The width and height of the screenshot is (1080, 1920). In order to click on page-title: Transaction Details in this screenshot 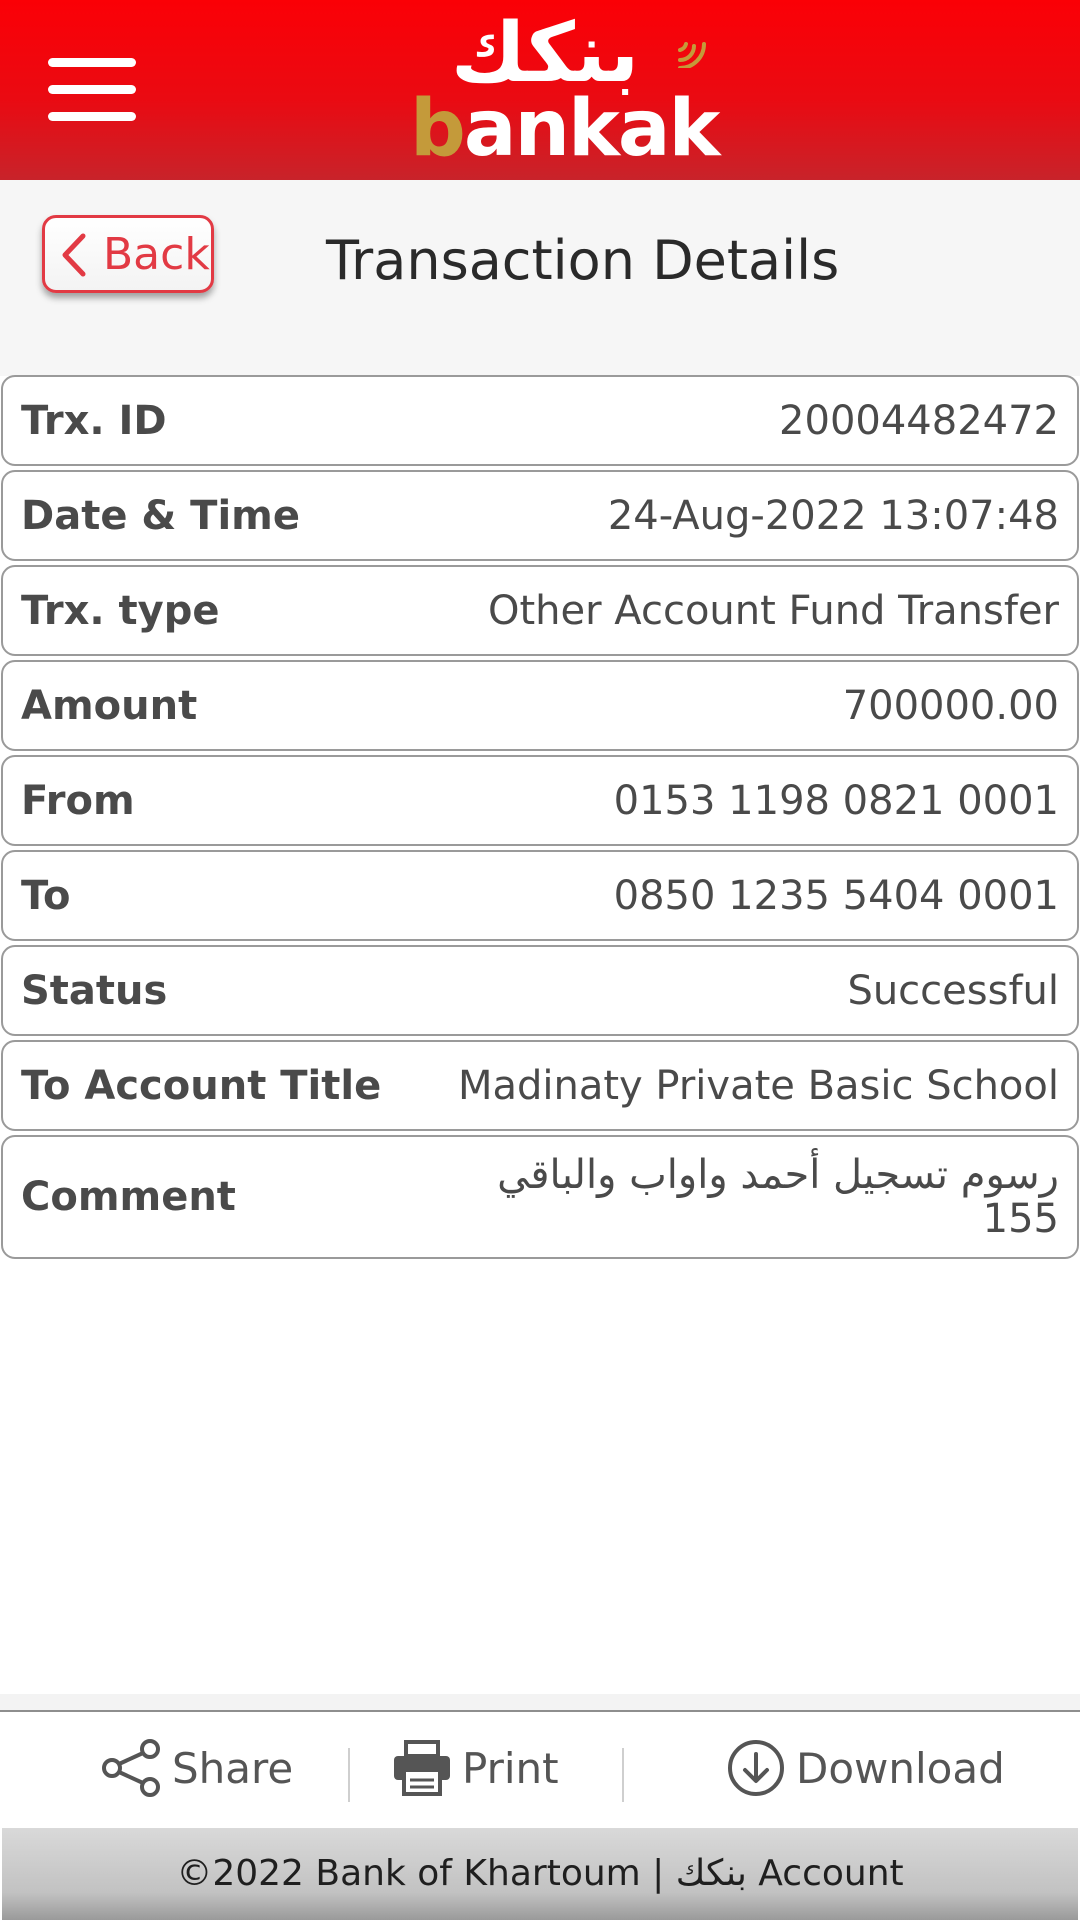, I will do `click(583, 260)`.